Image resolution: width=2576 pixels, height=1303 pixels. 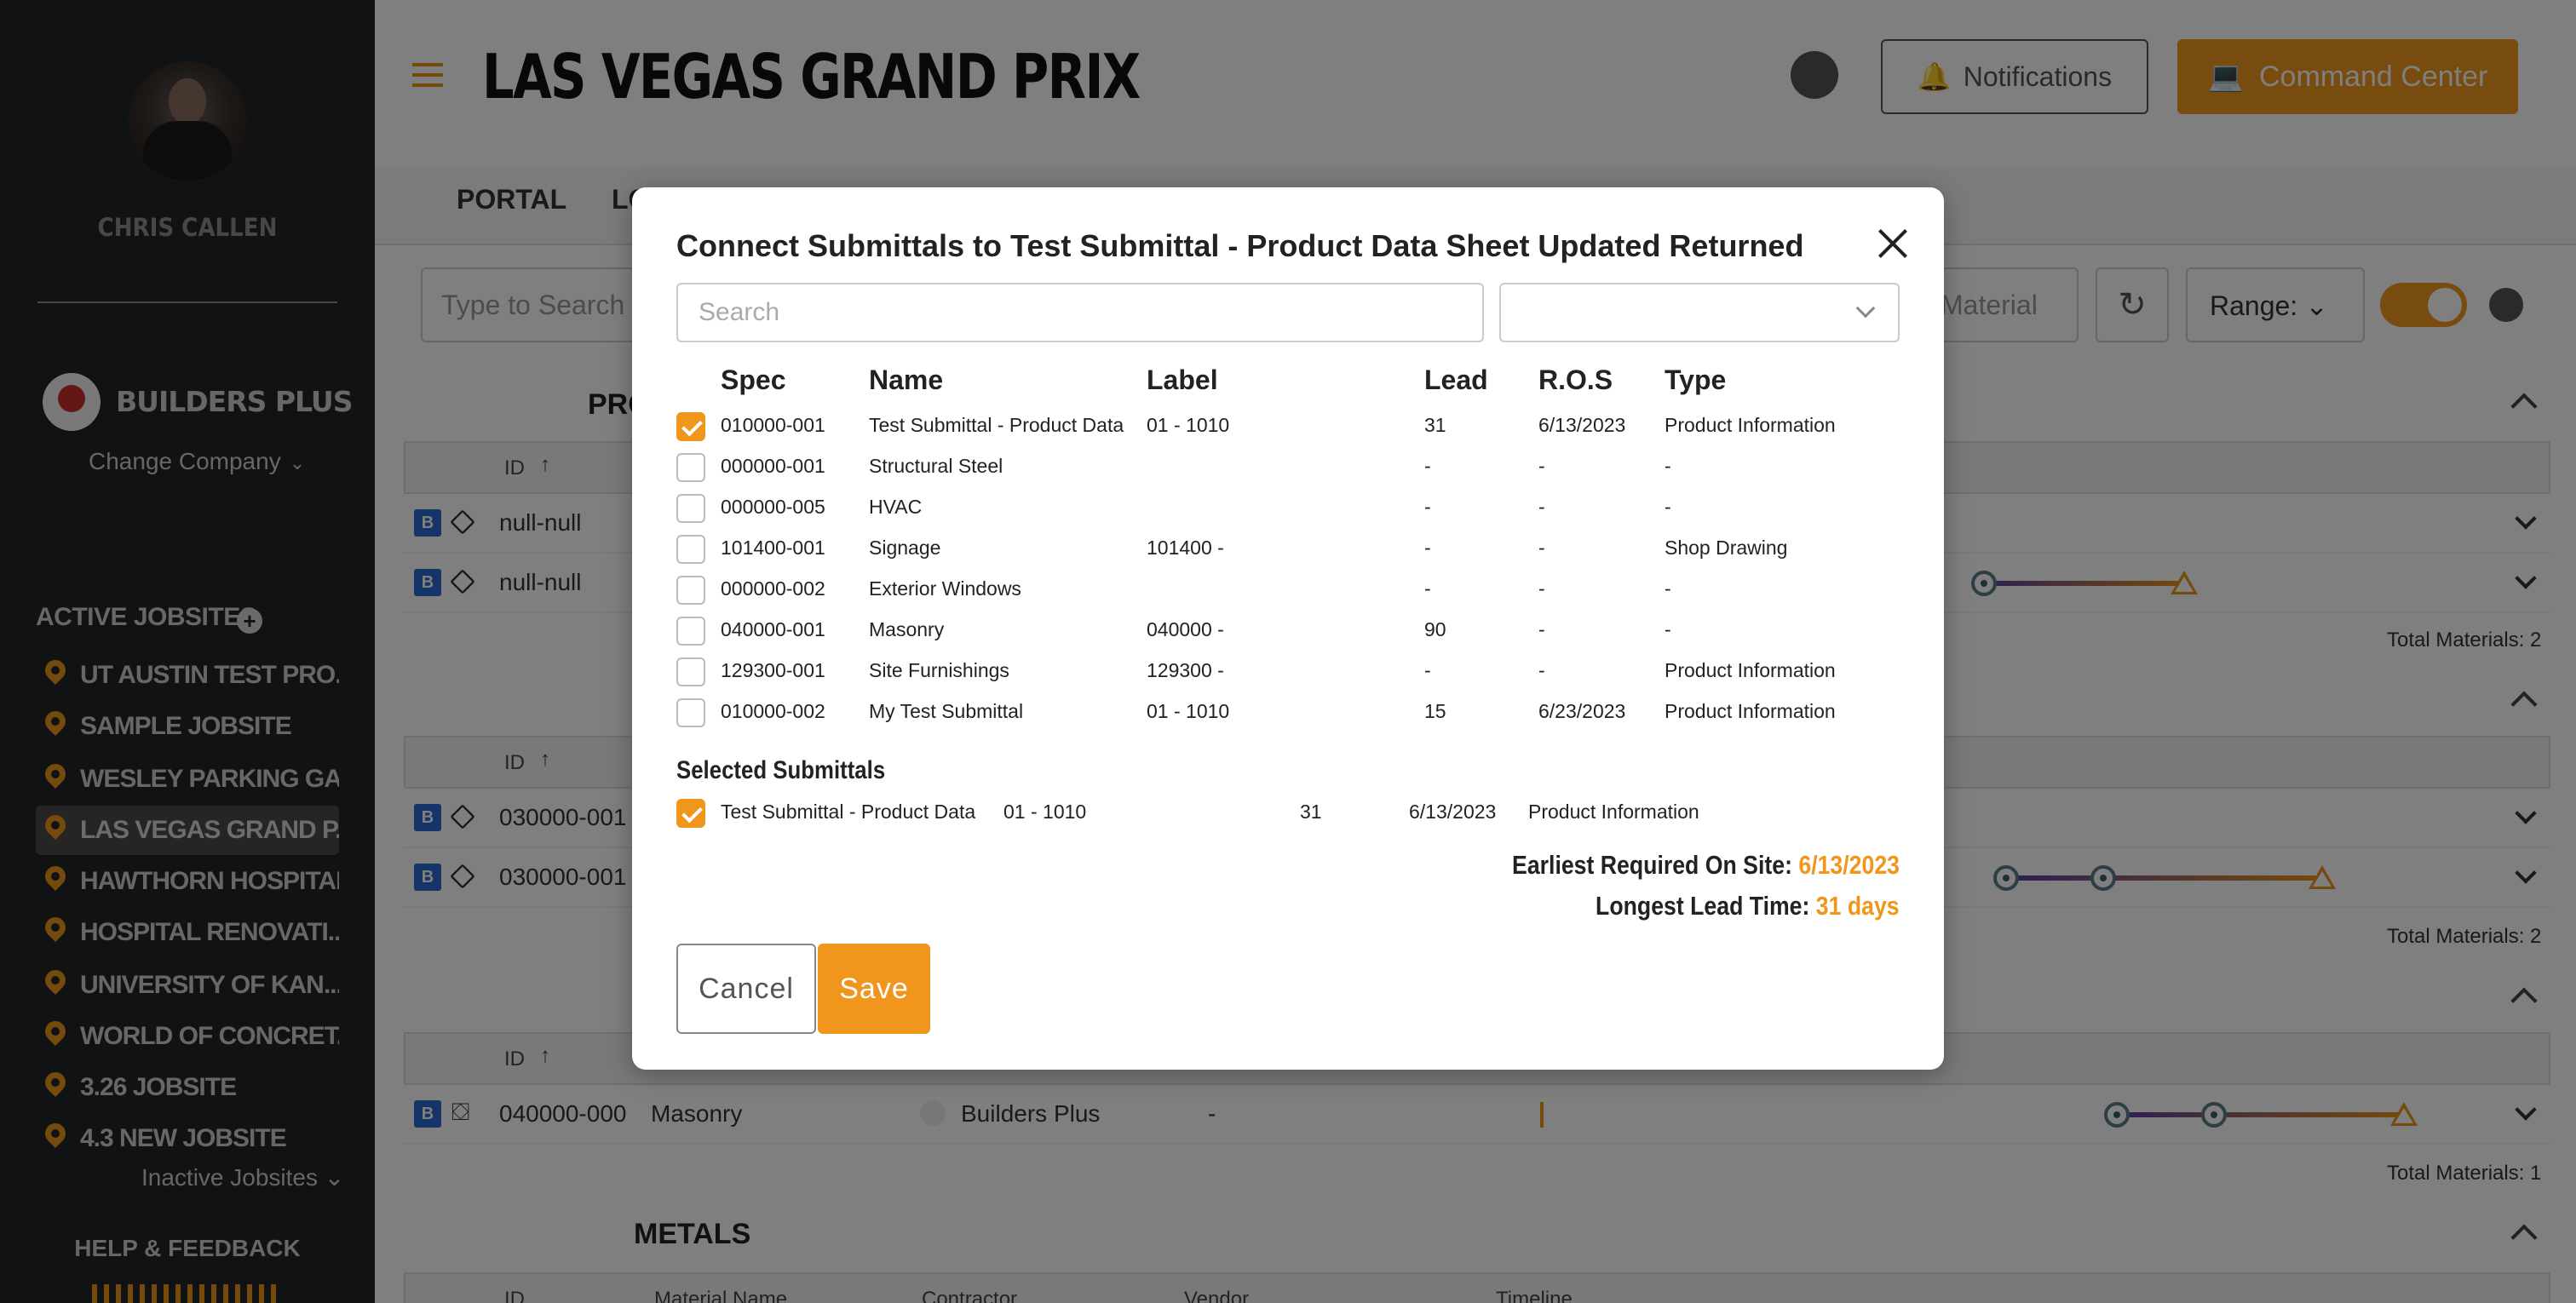 I want to click on name-cell: Signage, so click(x=905, y=548).